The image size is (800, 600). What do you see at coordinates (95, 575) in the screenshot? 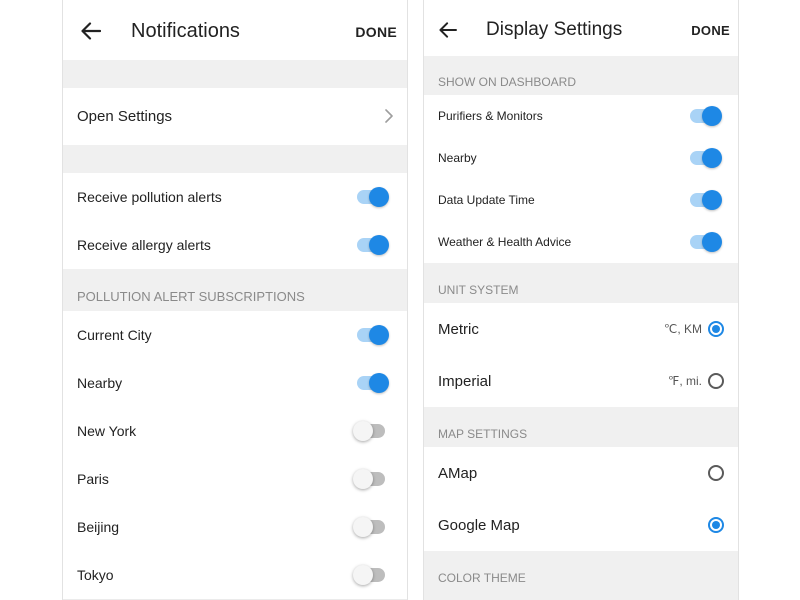
I see `subscription-label: Tokyo` at bounding box center [95, 575].